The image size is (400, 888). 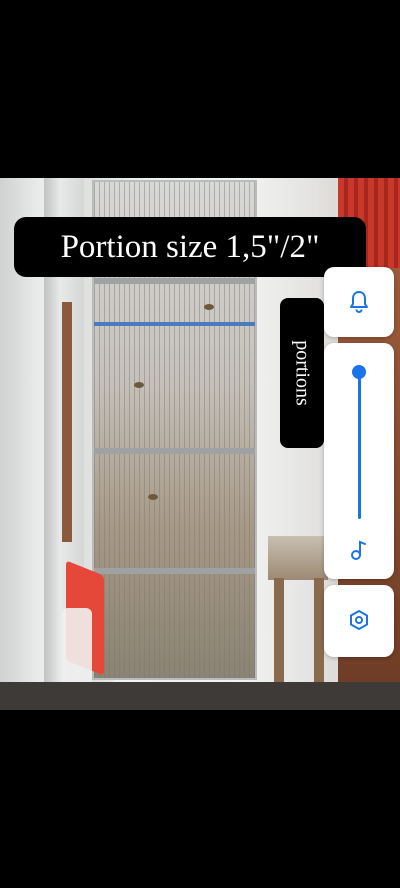 I want to click on caption-text: Portion size 1,5"/2", so click(x=190, y=246).